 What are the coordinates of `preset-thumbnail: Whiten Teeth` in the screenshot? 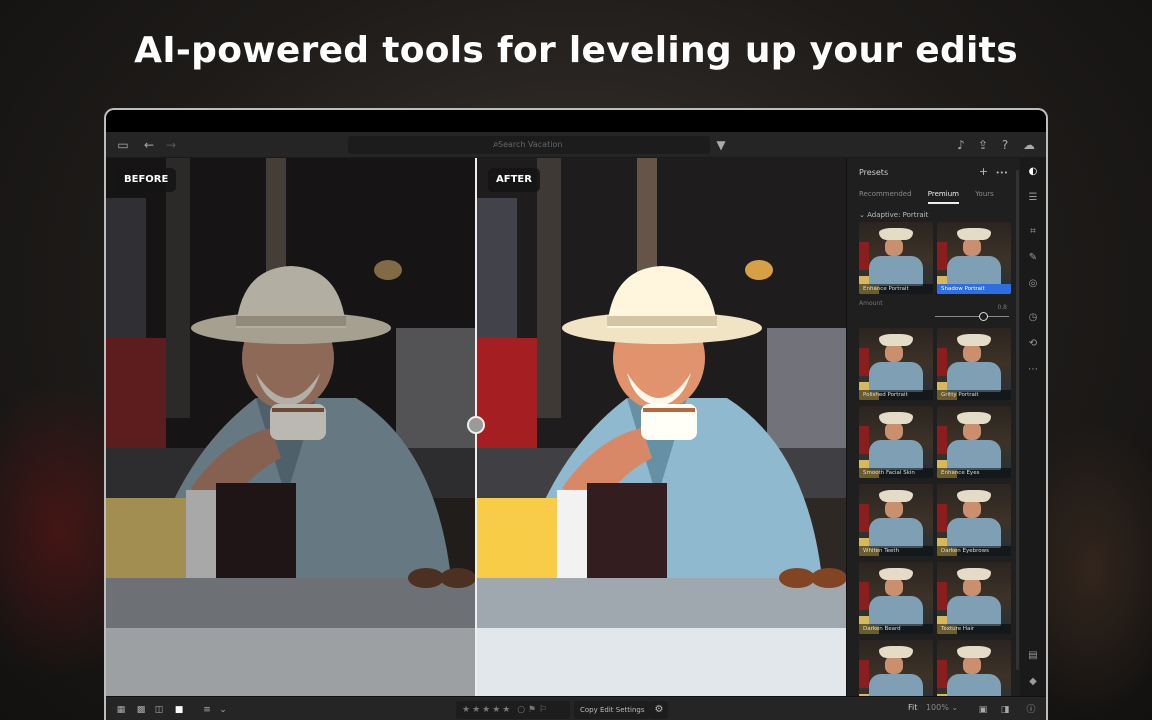 It's located at (896, 520).